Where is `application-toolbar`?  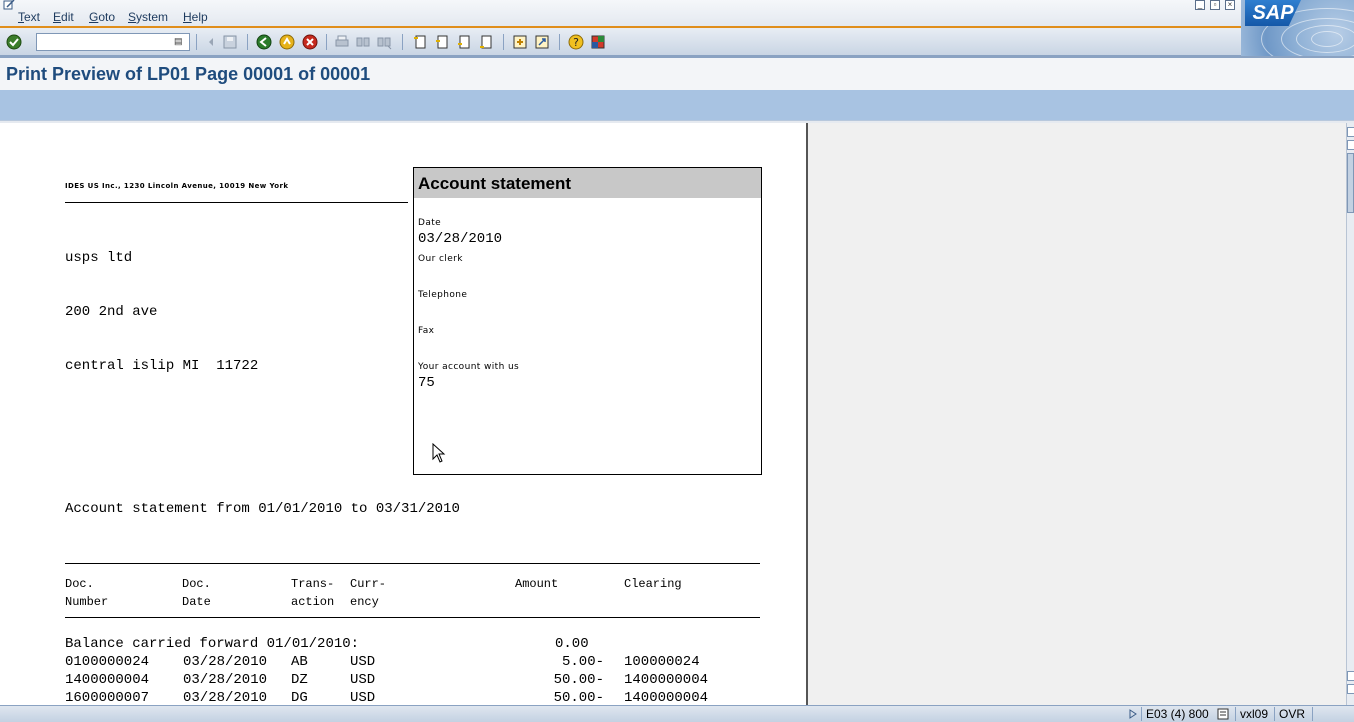
application-toolbar is located at coordinates (677, 105).